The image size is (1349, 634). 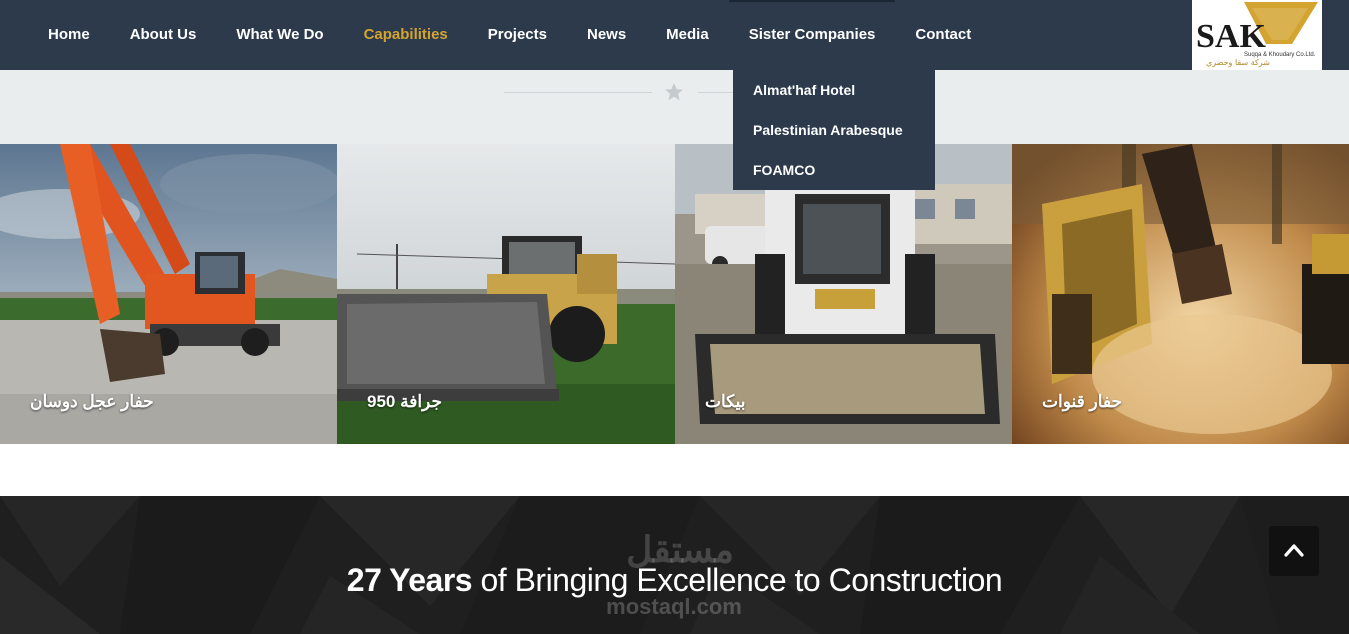 What do you see at coordinates (163, 35) in the screenshot?
I see `nav-about-us: About Us` at bounding box center [163, 35].